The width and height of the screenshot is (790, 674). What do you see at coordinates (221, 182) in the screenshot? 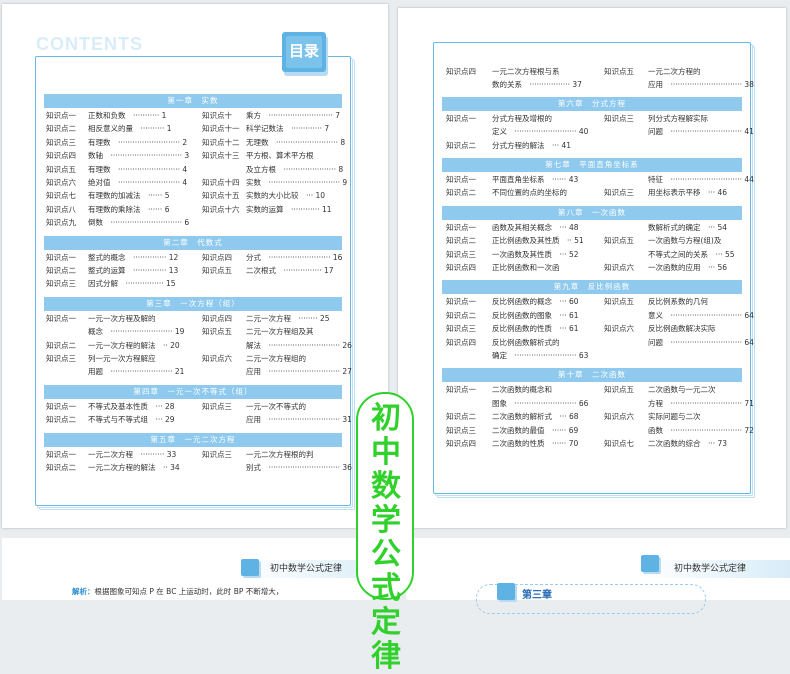
I see `toc-item-label: 知识点十四` at bounding box center [221, 182].